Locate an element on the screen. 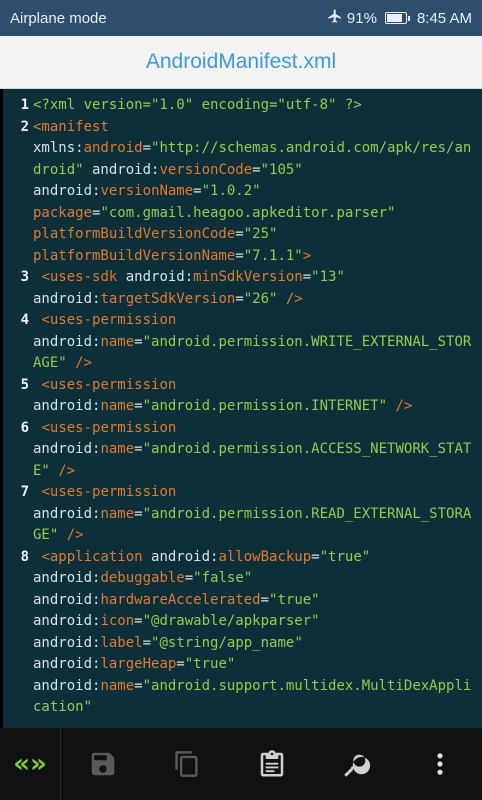 The height and width of the screenshot is (800, 482). search-button is located at coordinates (356, 764).